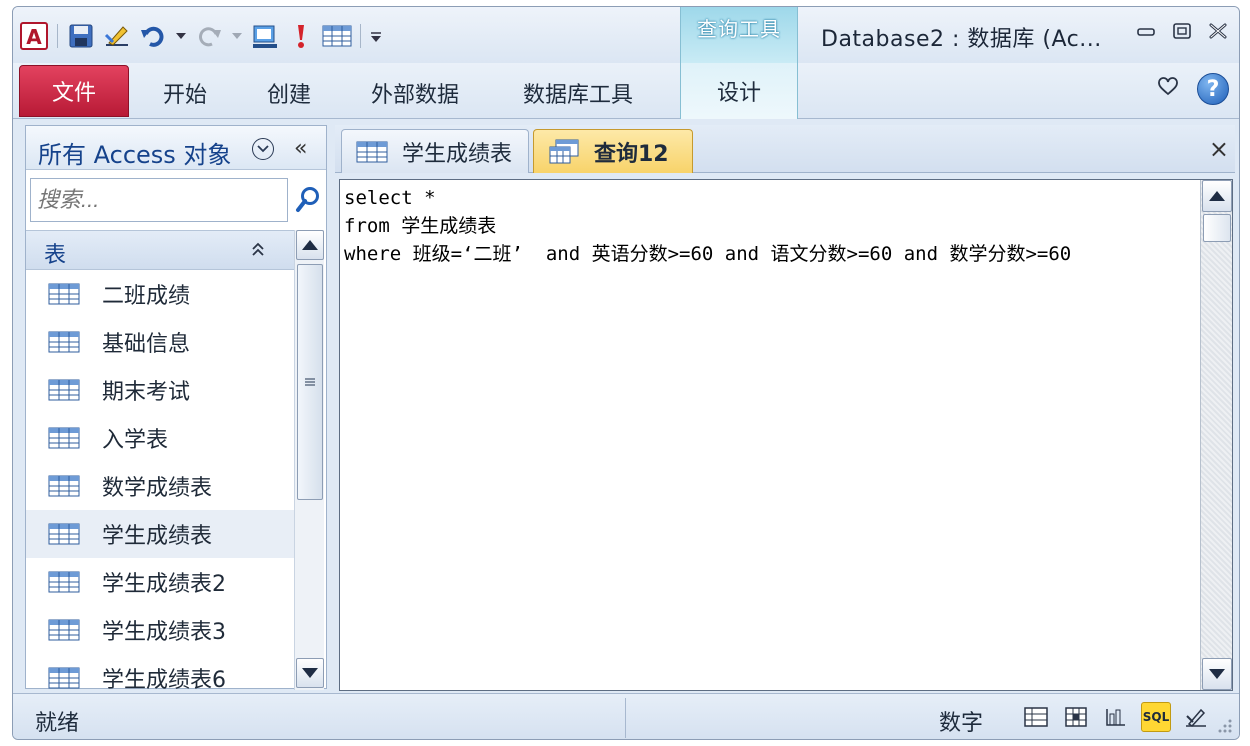  I want to click on minimize-icon, so click(1146, 31).